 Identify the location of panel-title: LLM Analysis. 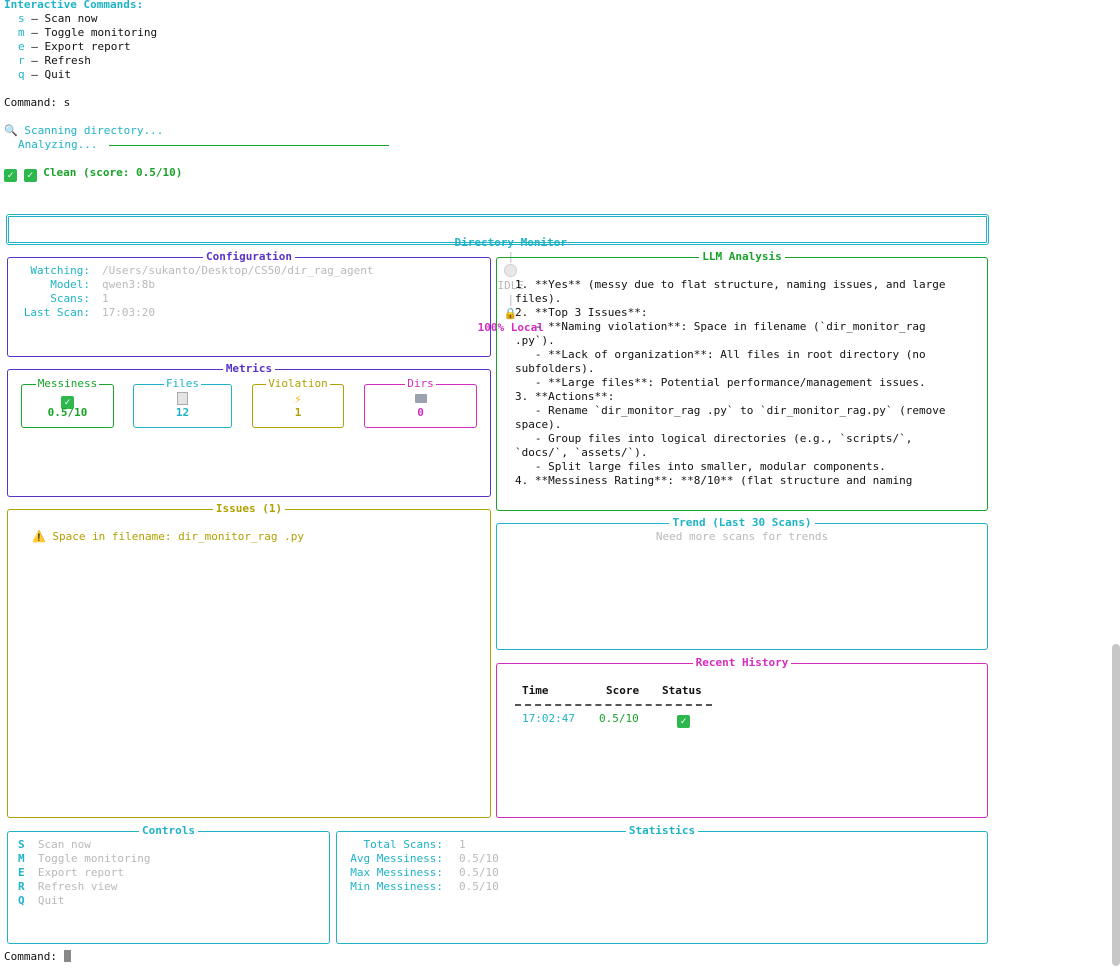
(742, 256).